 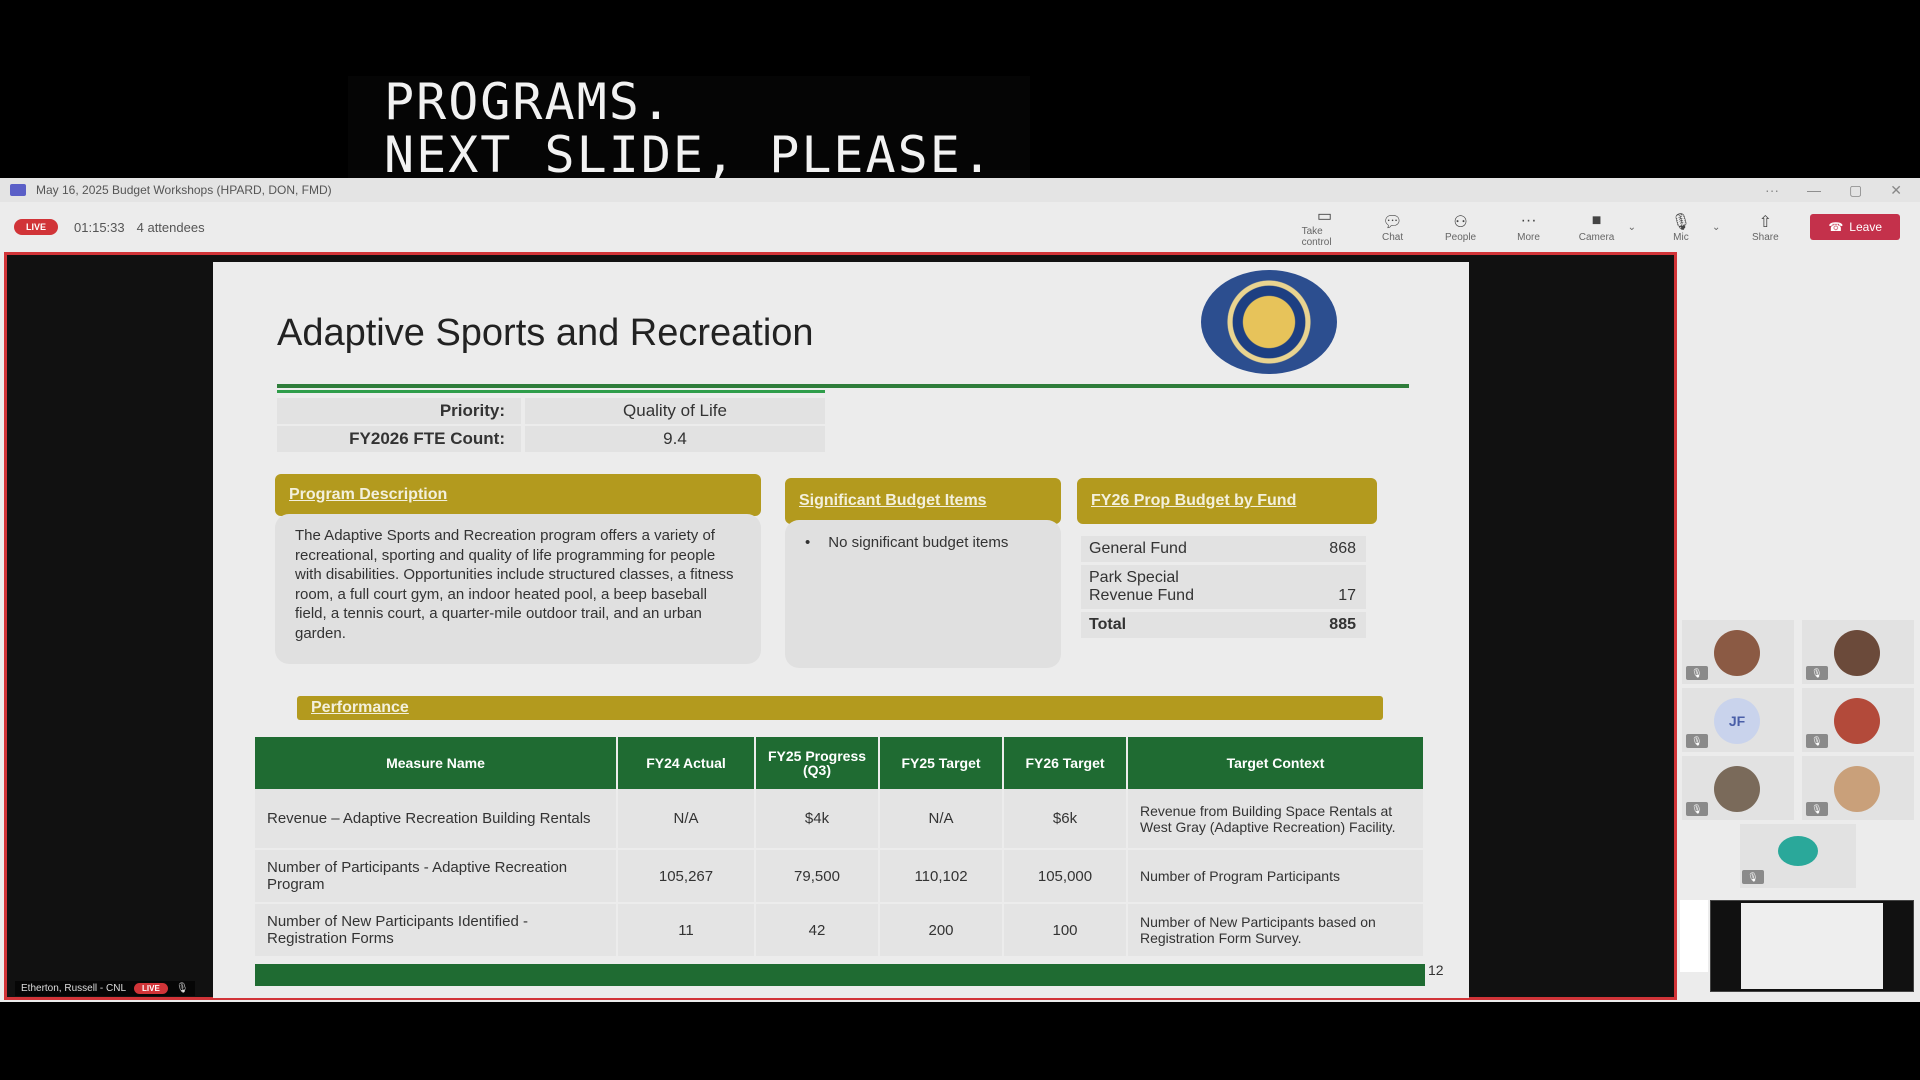 What do you see at coordinates (1528, 220) in the screenshot?
I see `more-icon: ···` at bounding box center [1528, 220].